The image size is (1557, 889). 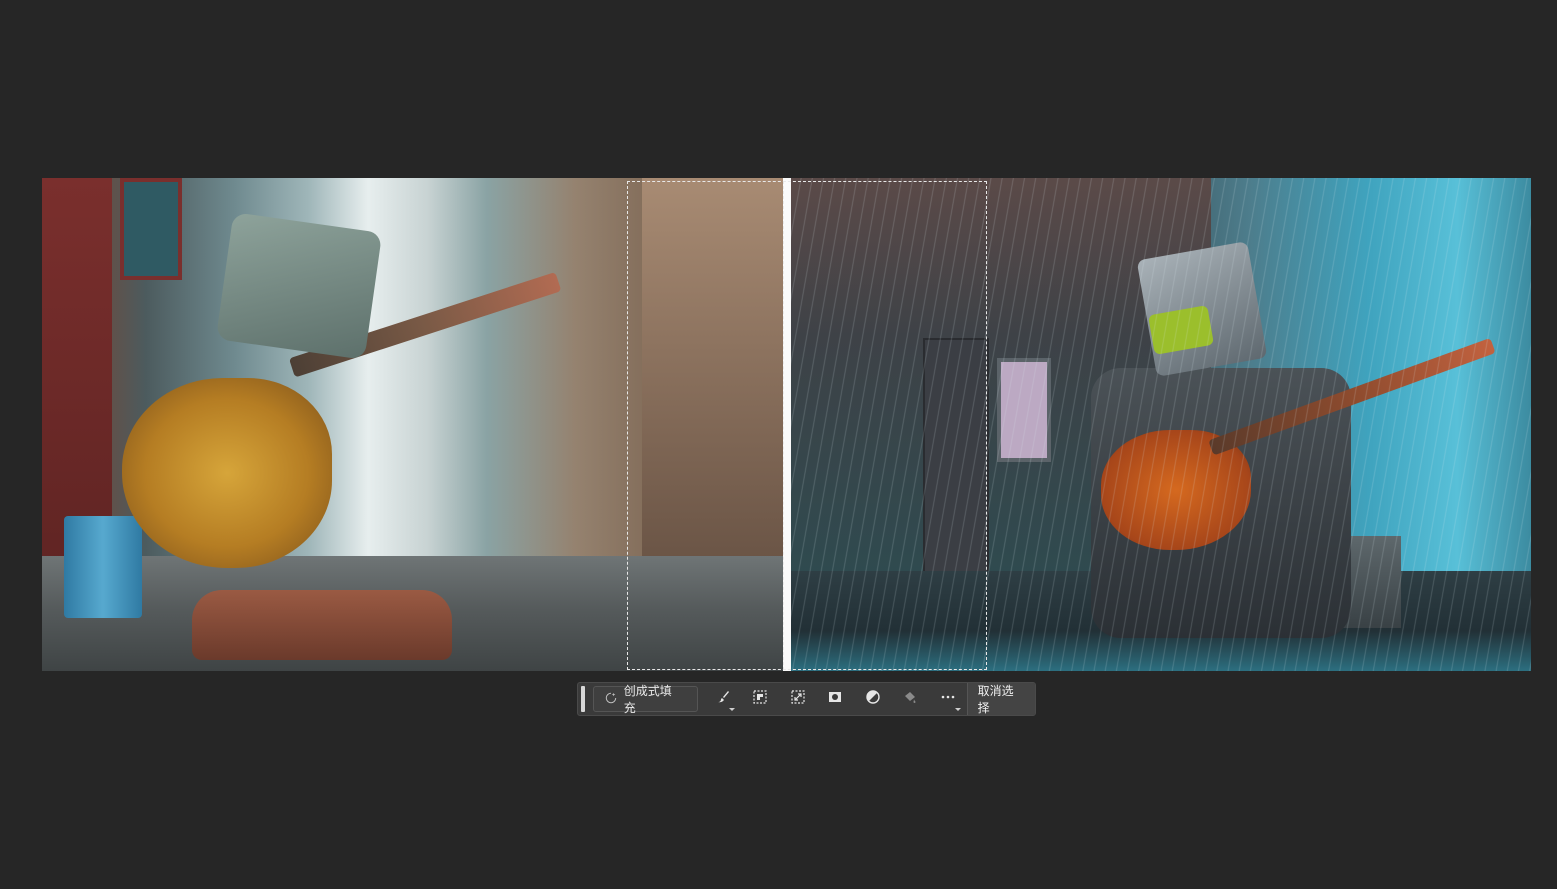 What do you see at coordinates (299, 286) in the screenshot?
I see `left-robot-head` at bounding box center [299, 286].